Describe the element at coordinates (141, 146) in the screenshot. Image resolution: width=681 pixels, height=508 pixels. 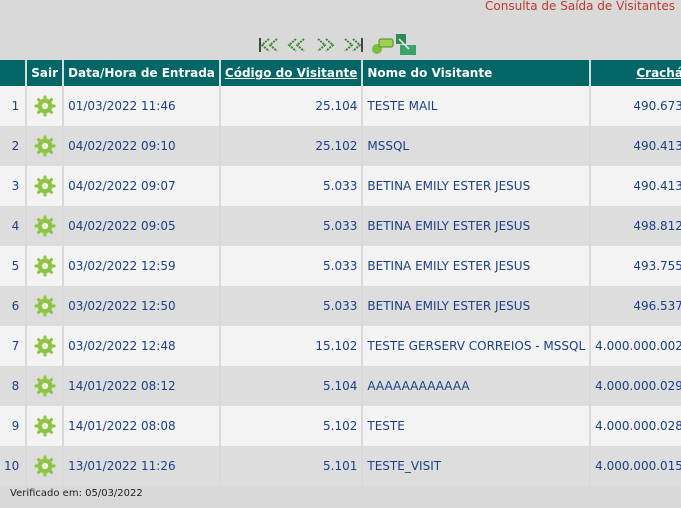
I see `entry-datetime: 04/02/2022 09:10` at that location.